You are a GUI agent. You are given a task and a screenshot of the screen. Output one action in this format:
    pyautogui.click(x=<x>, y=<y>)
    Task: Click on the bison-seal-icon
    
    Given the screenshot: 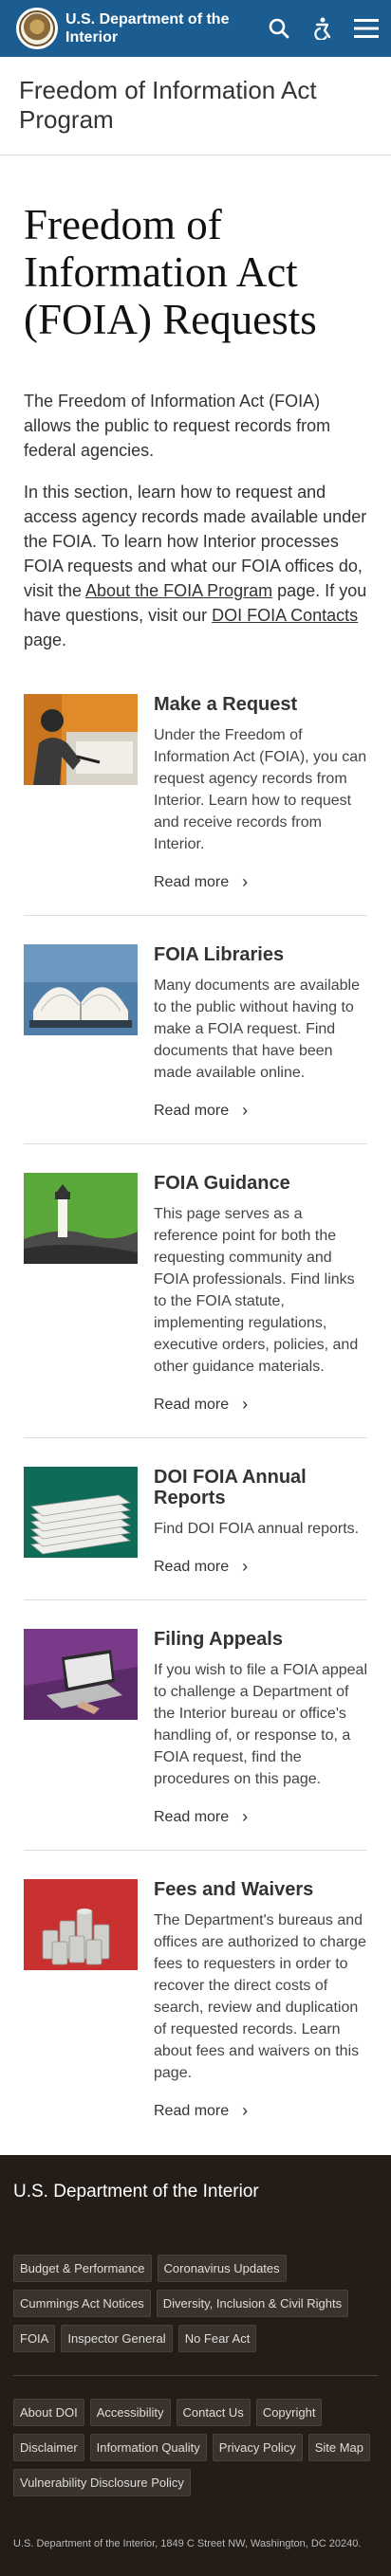 What is the action you would take?
    pyautogui.click(x=37, y=28)
    